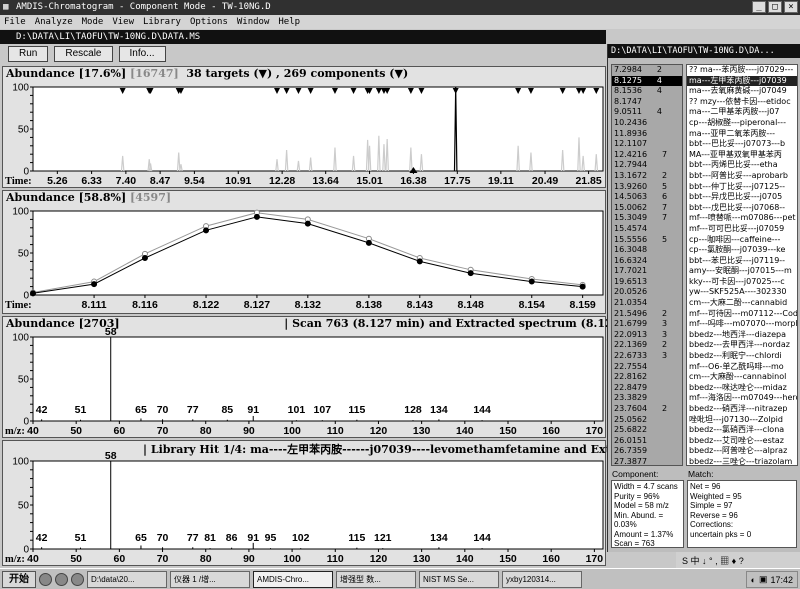 The height and width of the screenshot is (589, 800). I want to click on hit-list-item: cp---咖啡因---caffeine---, so click(742, 240).